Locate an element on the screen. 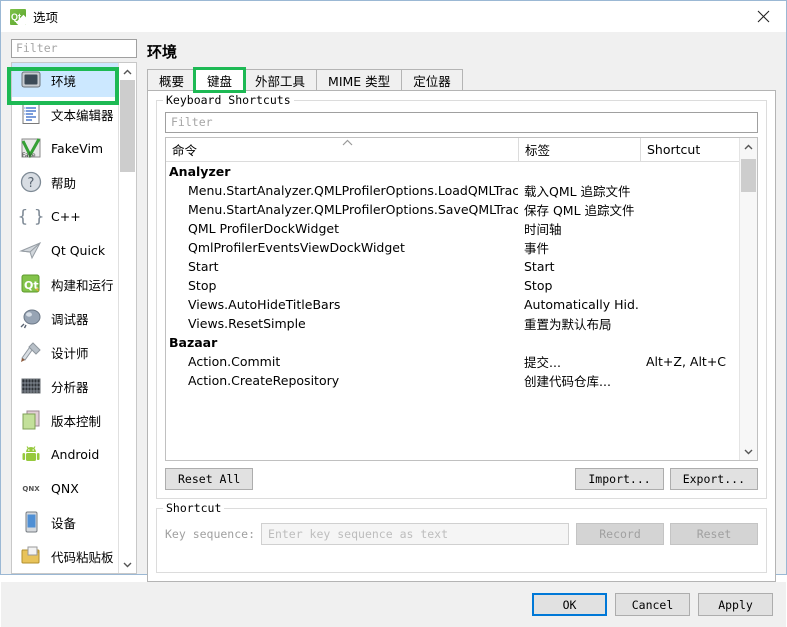 Image resolution: width=787 pixels, height=627 pixels. shortcuts-scroll-track is located at coordinates (748, 299).